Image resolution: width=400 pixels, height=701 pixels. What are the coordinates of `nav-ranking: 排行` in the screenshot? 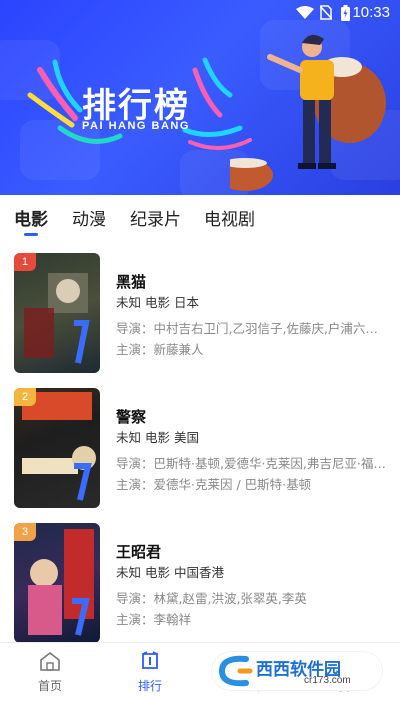 It's located at (150, 672).